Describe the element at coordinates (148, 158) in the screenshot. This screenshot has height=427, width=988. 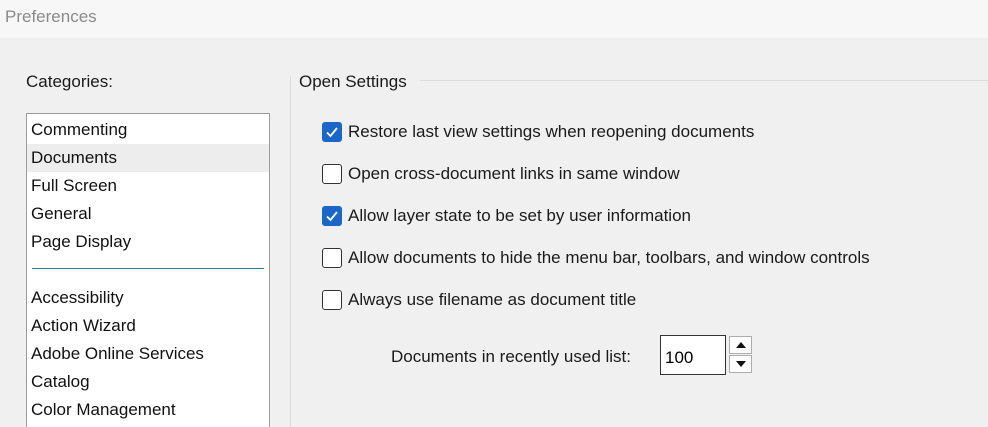
I see `category-item-documents: Documents` at that location.